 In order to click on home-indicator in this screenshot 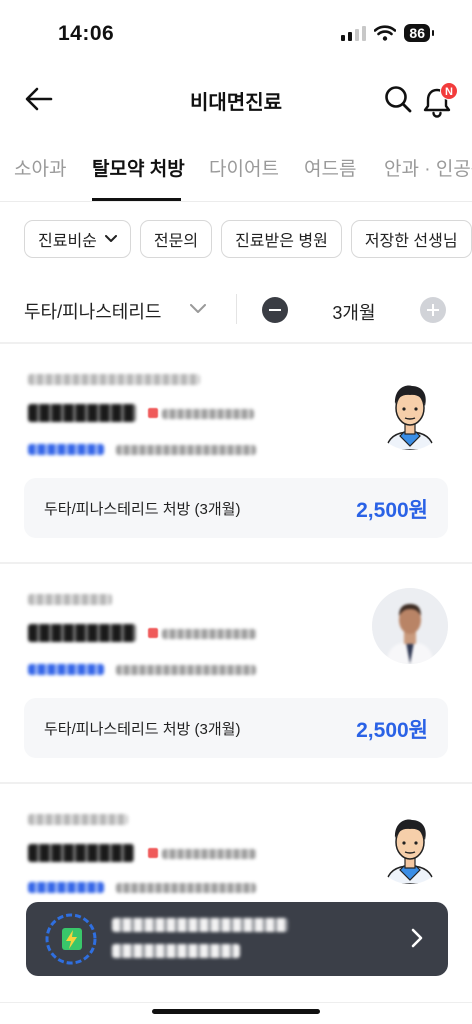, I will do `click(236, 1011)`.